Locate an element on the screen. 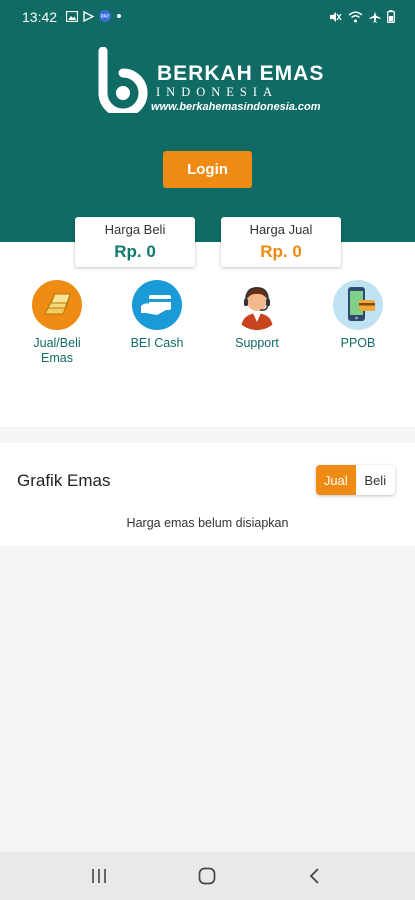  dot-icon is located at coordinates (119, 16).